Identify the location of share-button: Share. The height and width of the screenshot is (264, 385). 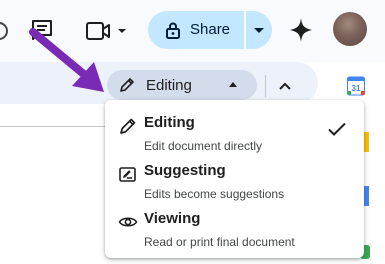
(195, 30).